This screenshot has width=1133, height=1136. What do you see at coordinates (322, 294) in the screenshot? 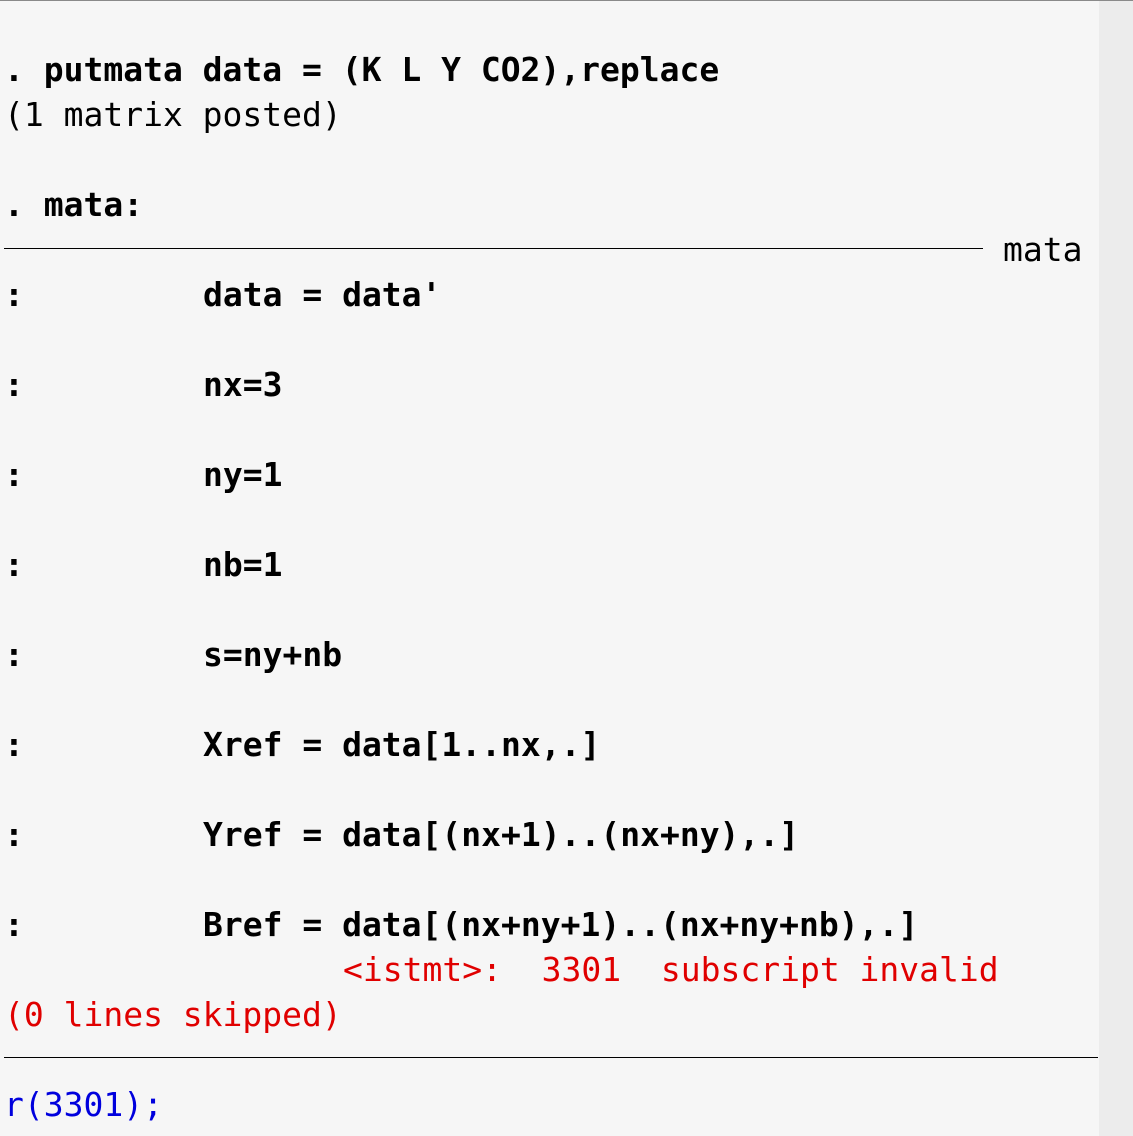
I see `mata-statement: data = data'` at bounding box center [322, 294].